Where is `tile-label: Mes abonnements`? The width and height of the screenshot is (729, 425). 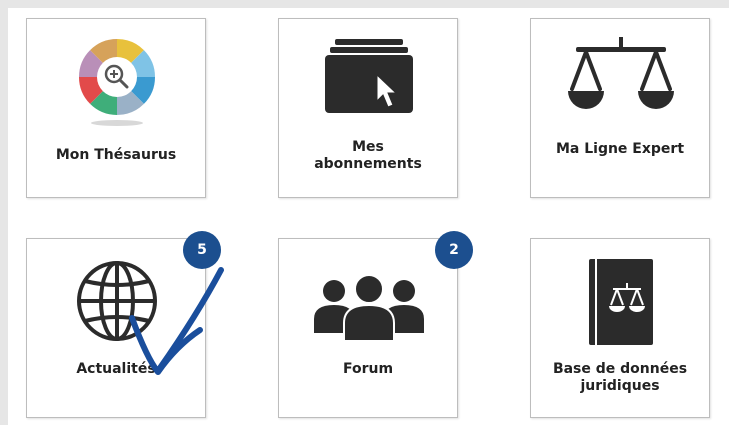
tile-label: Mes abonnements is located at coordinates (368, 156).